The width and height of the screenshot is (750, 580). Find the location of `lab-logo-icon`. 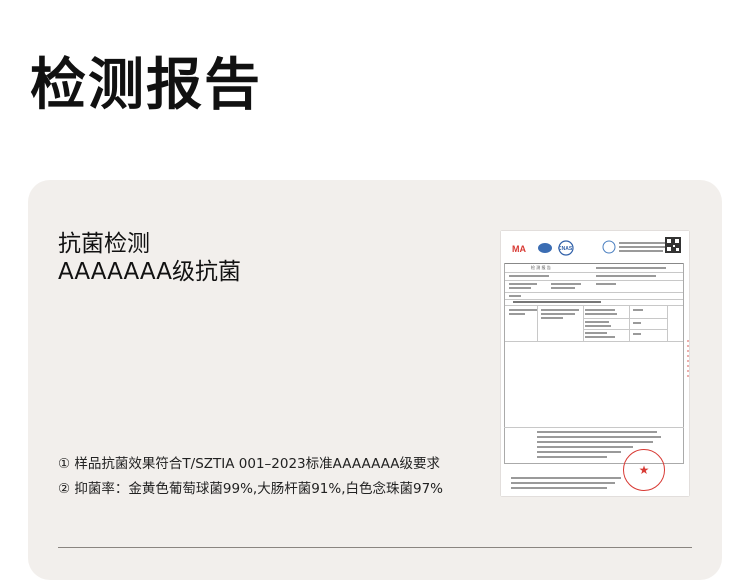

lab-logo-icon is located at coordinates (609, 247).